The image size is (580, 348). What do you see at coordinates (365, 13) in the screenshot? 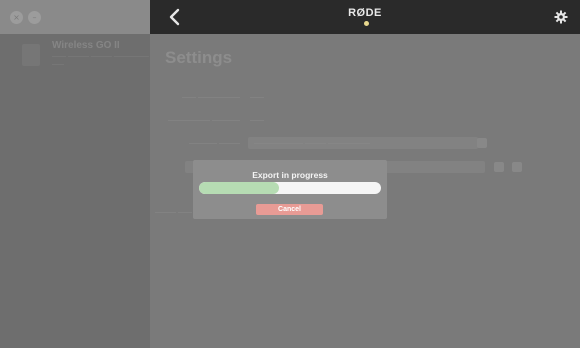
I see `brand-logo: RØDE` at bounding box center [365, 13].